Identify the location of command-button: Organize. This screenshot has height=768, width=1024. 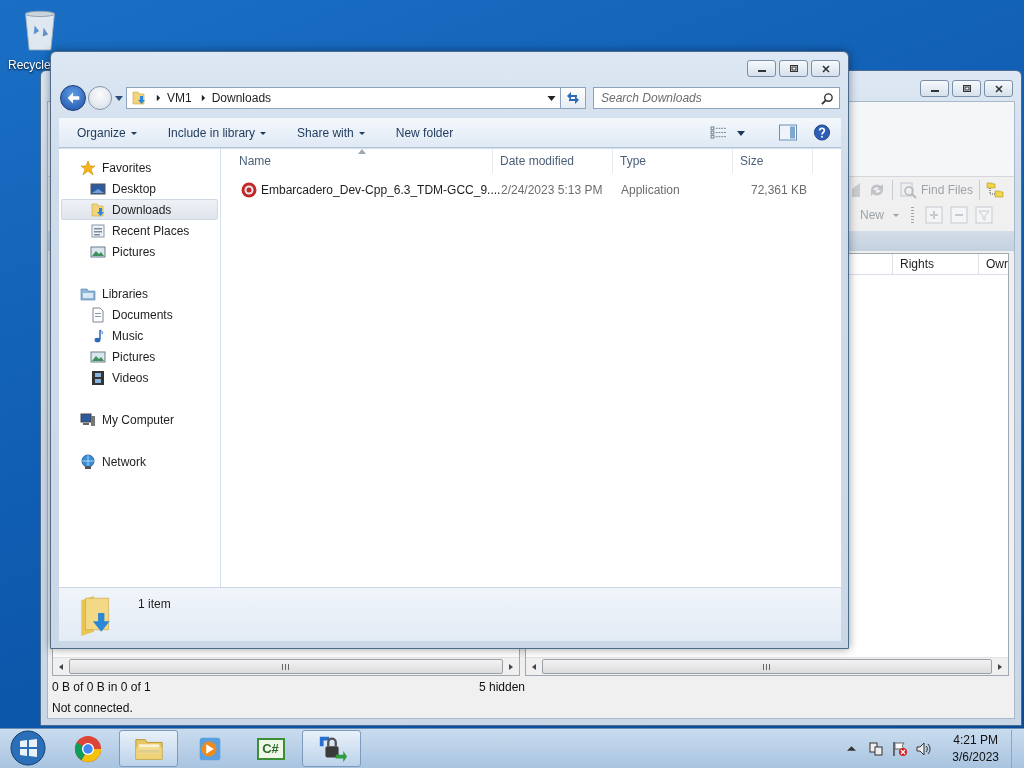
(107, 132).